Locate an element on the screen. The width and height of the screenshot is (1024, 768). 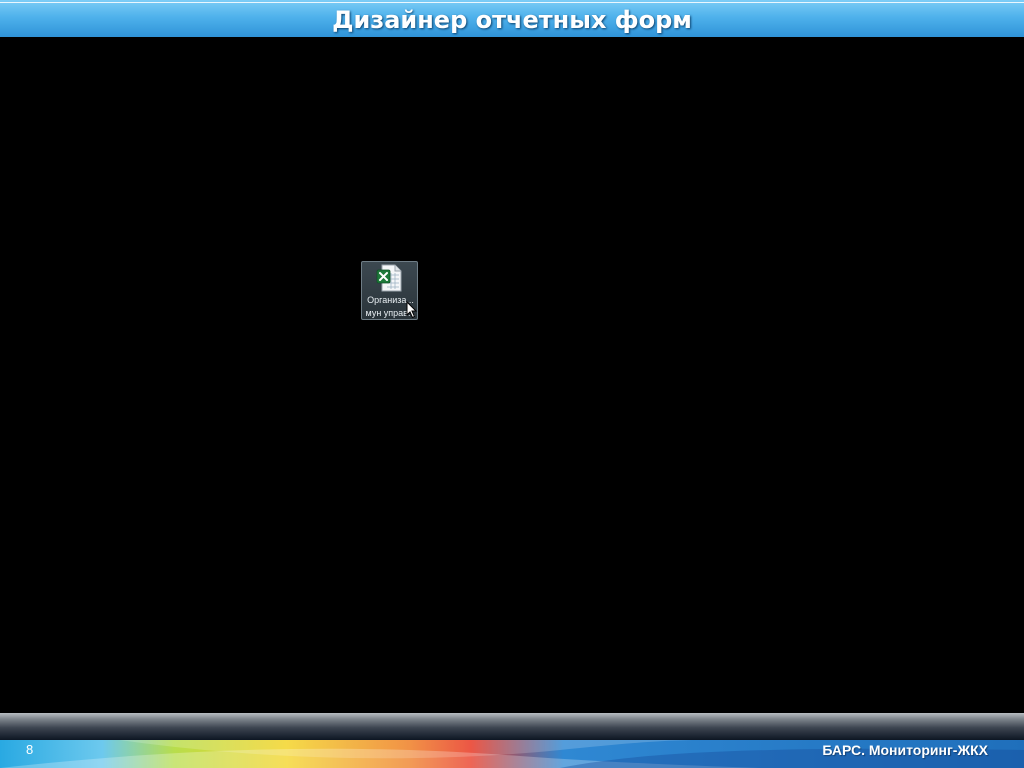
slide-title-bar: Дизайнер отчетных форм is located at coordinates (512, 18).